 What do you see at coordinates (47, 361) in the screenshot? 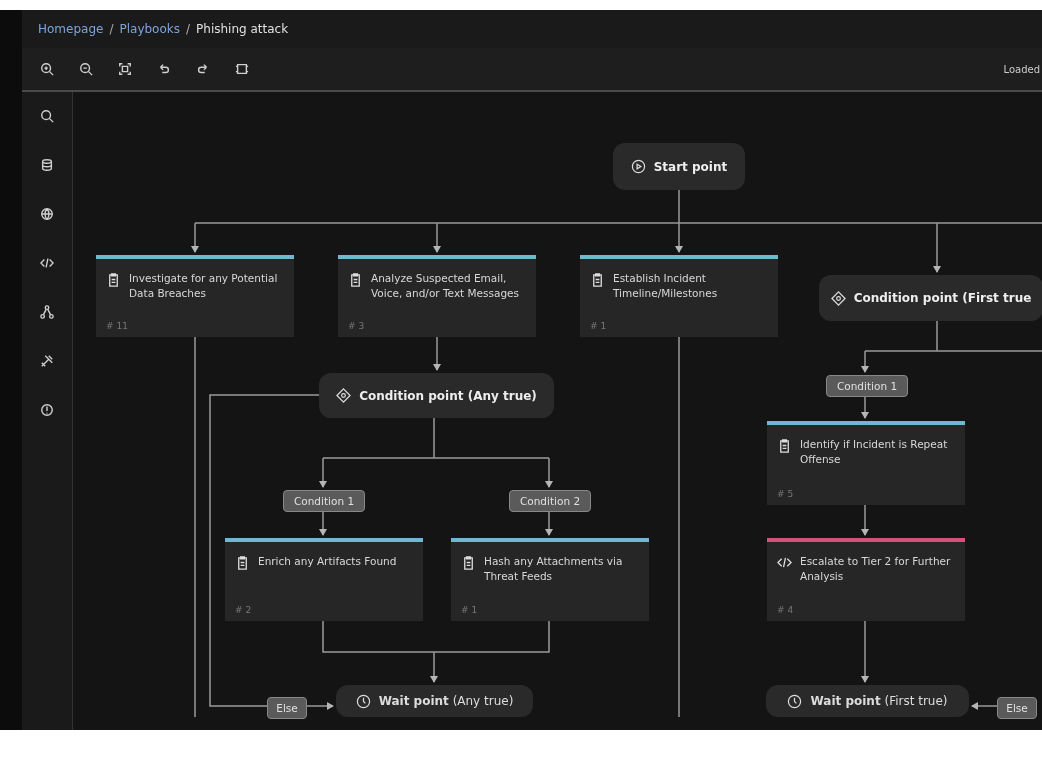
I see `tools-icon` at bounding box center [47, 361].